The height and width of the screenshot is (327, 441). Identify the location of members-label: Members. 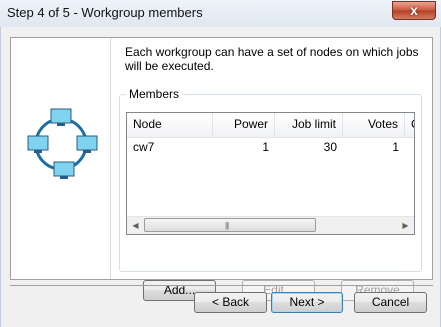
(154, 94).